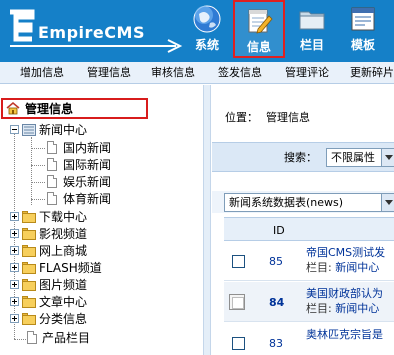  I want to click on tree-node-international-news: 国际新闻, so click(97, 165).